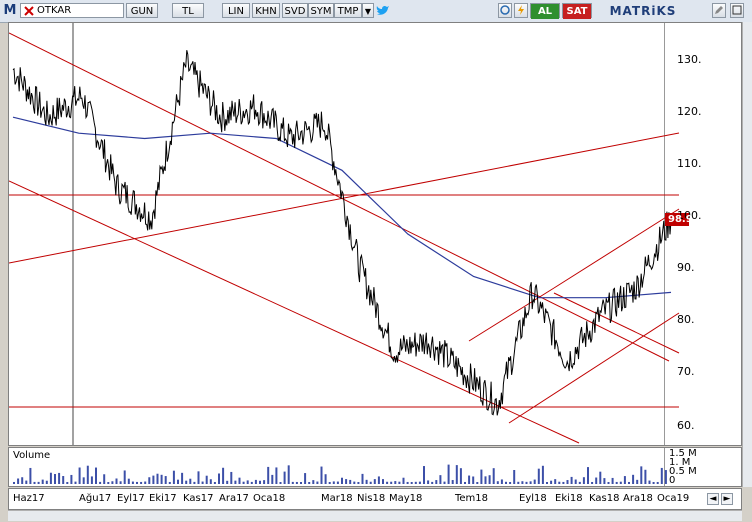 Image resolution: width=752 pixels, height=522 pixels. Describe the element at coordinates (321, 10) in the screenshot. I see `symbol-button: SYM` at that location.